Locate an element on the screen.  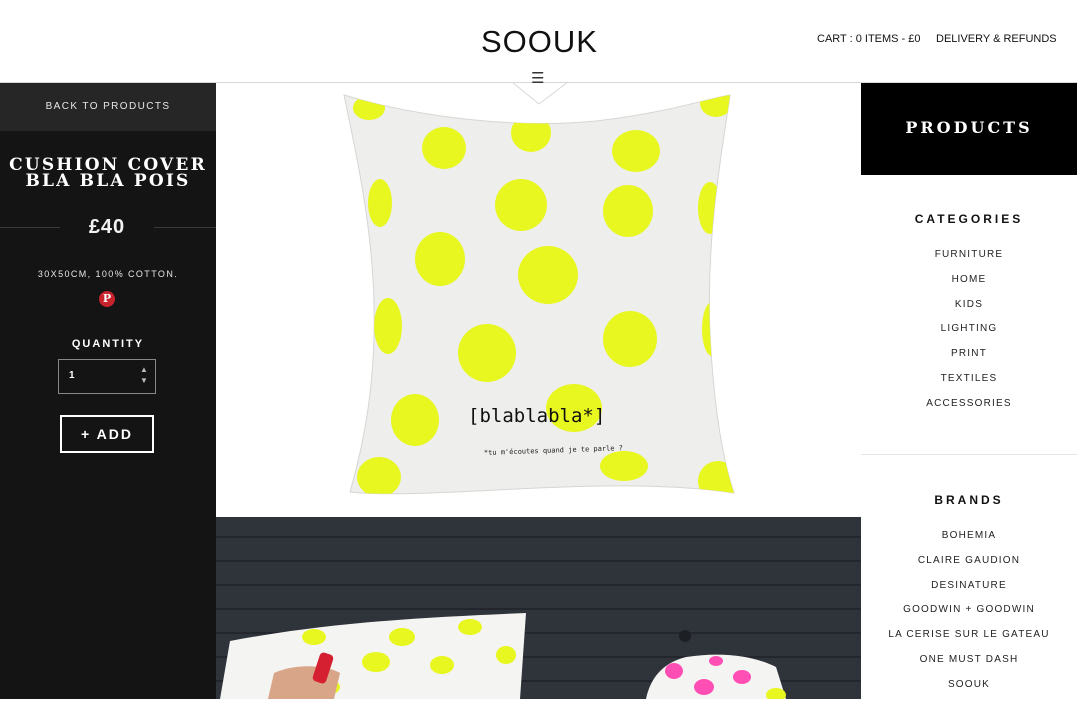
brand-claire-gaudion: CLAIRE GAUDION is located at coordinates (969, 567).